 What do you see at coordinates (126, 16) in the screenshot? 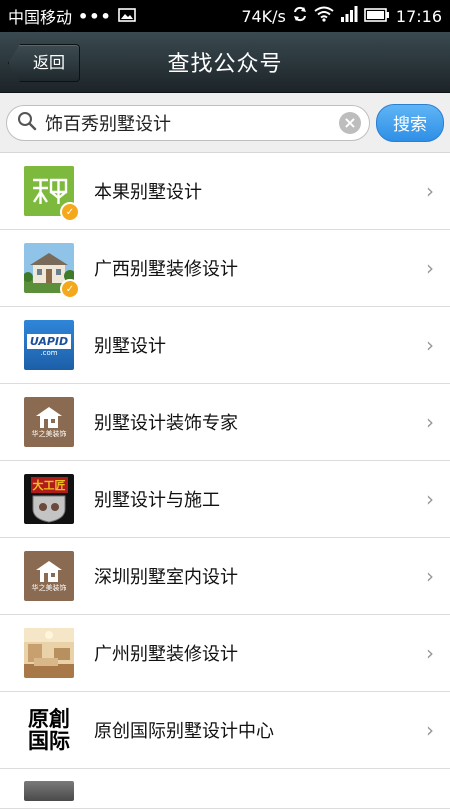
I see `image-notification-icon` at bounding box center [126, 16].